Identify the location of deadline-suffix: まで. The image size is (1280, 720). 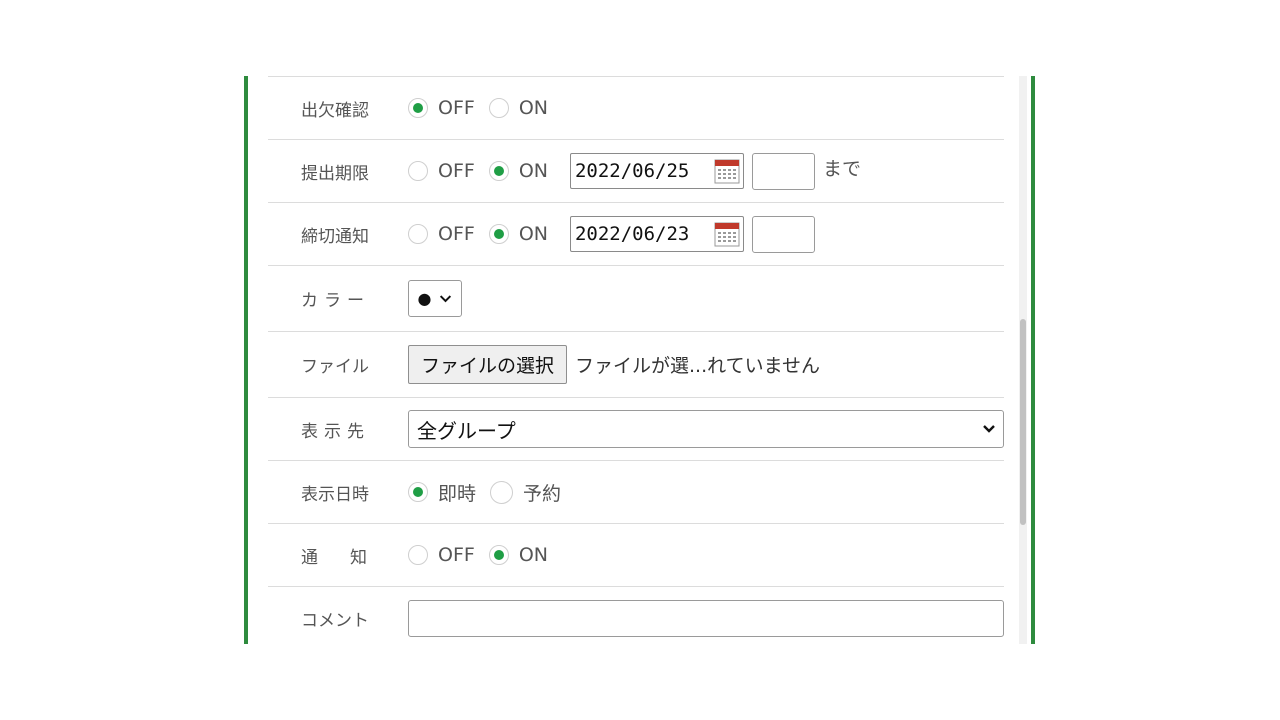
(841, 168).